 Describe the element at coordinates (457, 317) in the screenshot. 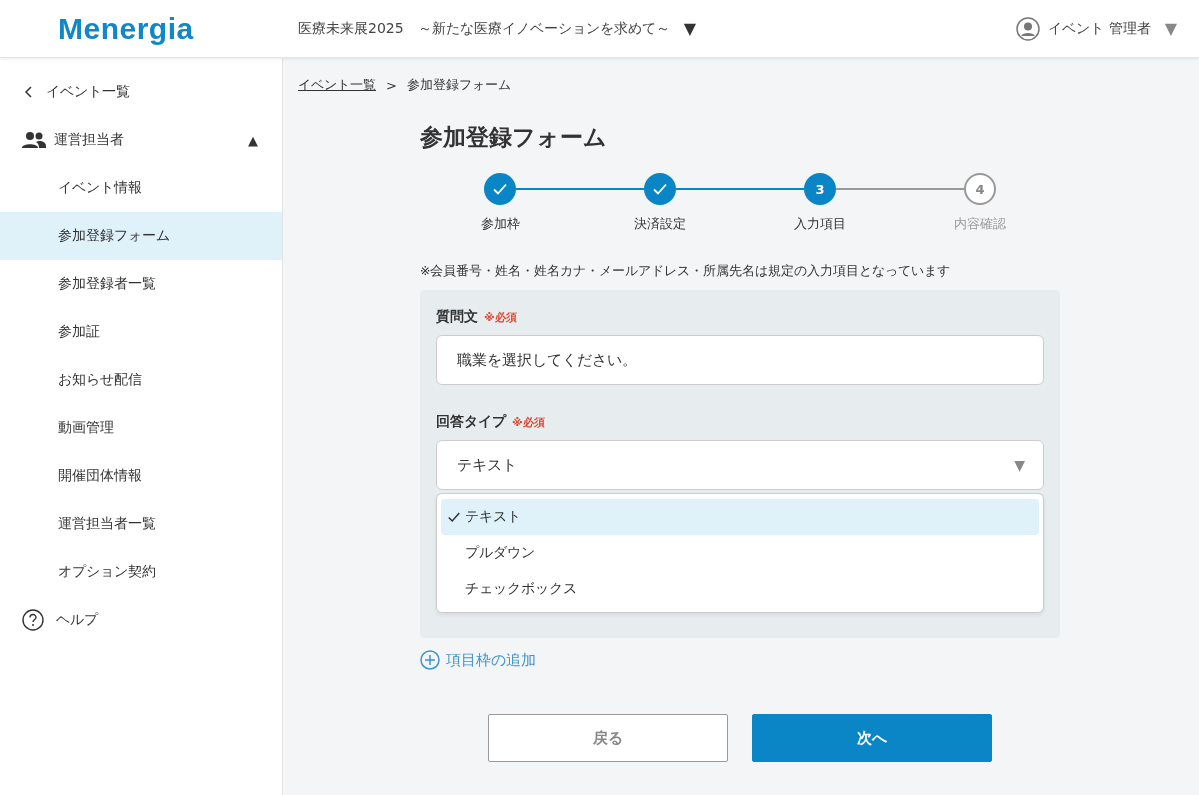

I see `field-label: 質問文` at that location.